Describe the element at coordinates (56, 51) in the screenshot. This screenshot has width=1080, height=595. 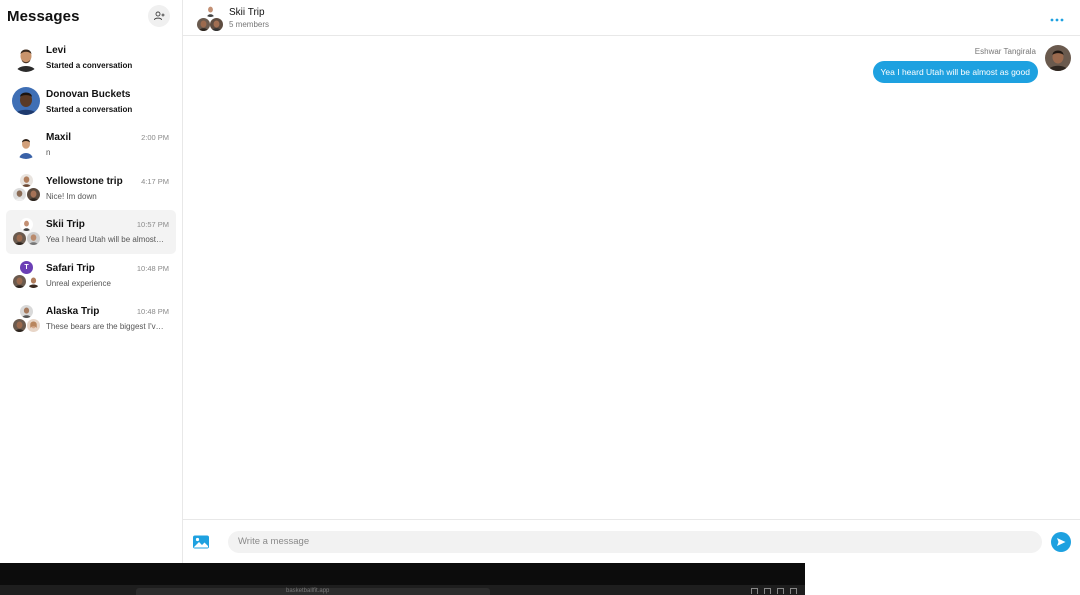
I see `conversation-name: Levi` at that location.